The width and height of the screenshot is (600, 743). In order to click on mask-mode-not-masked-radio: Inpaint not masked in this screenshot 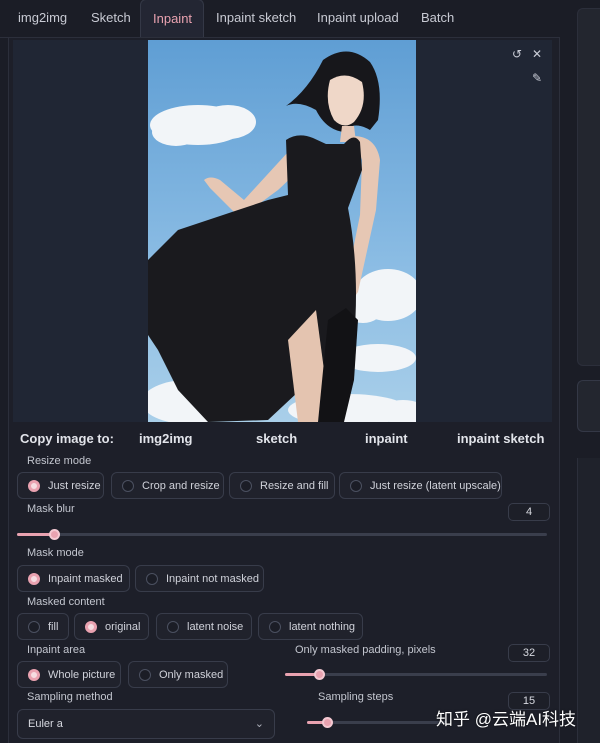, I will do `click(199, 578)`.